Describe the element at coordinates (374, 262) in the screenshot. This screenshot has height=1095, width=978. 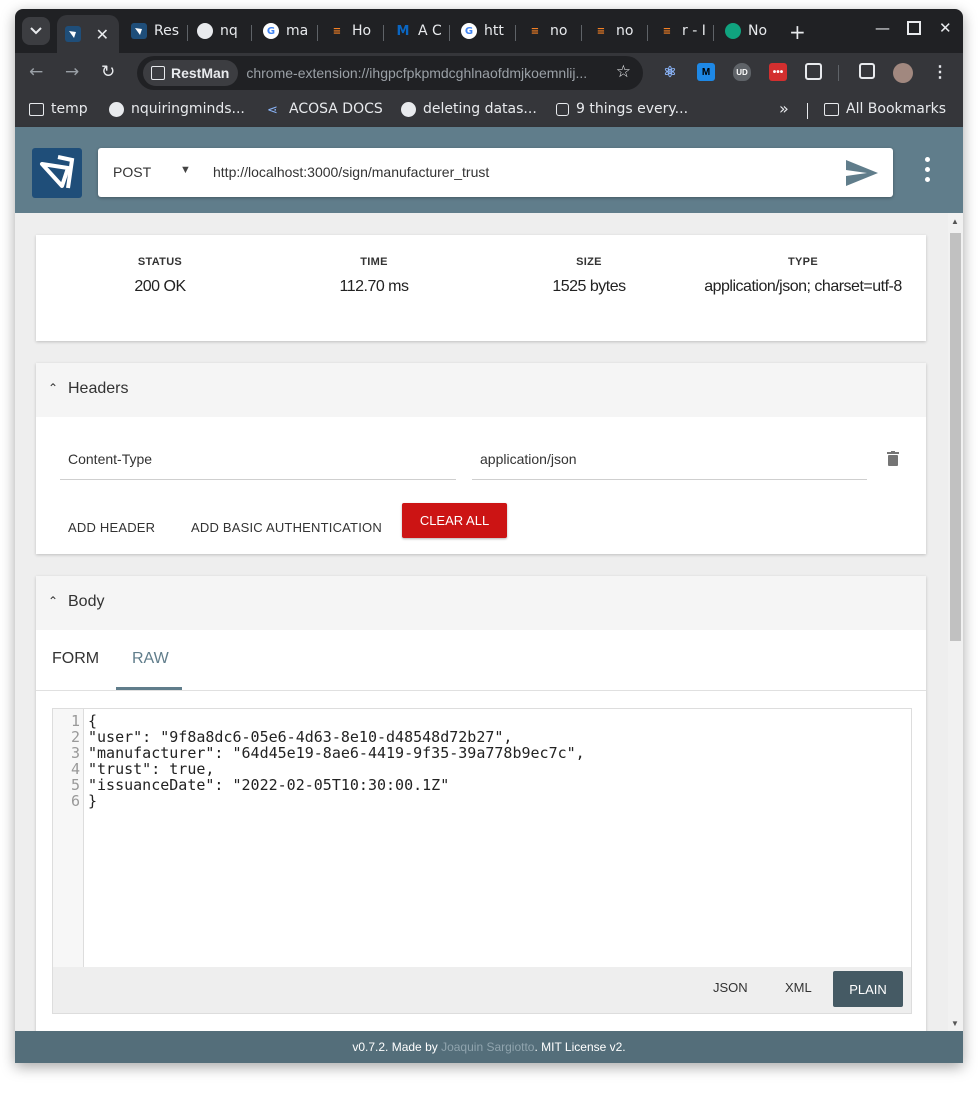
I see `time-label: TIME` at that location.